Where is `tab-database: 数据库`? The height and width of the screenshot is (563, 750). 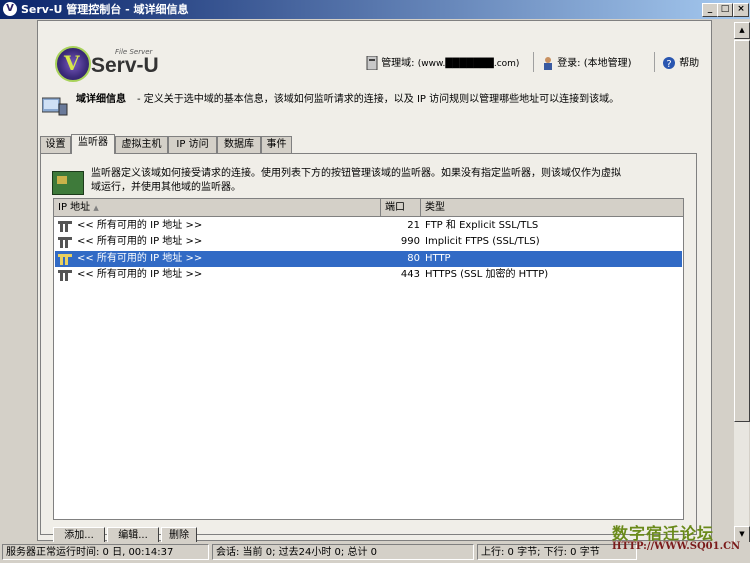 tab-database: 数据库 is located at coordinates (239, 144).